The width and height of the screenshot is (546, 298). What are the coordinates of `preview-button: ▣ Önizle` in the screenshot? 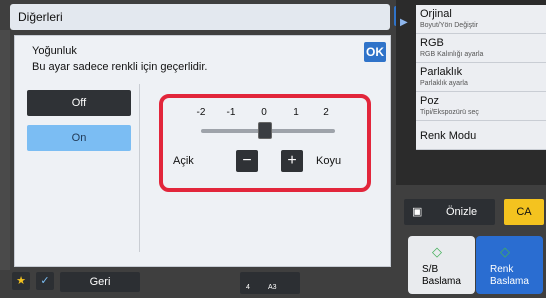 It's located at (449, 212).